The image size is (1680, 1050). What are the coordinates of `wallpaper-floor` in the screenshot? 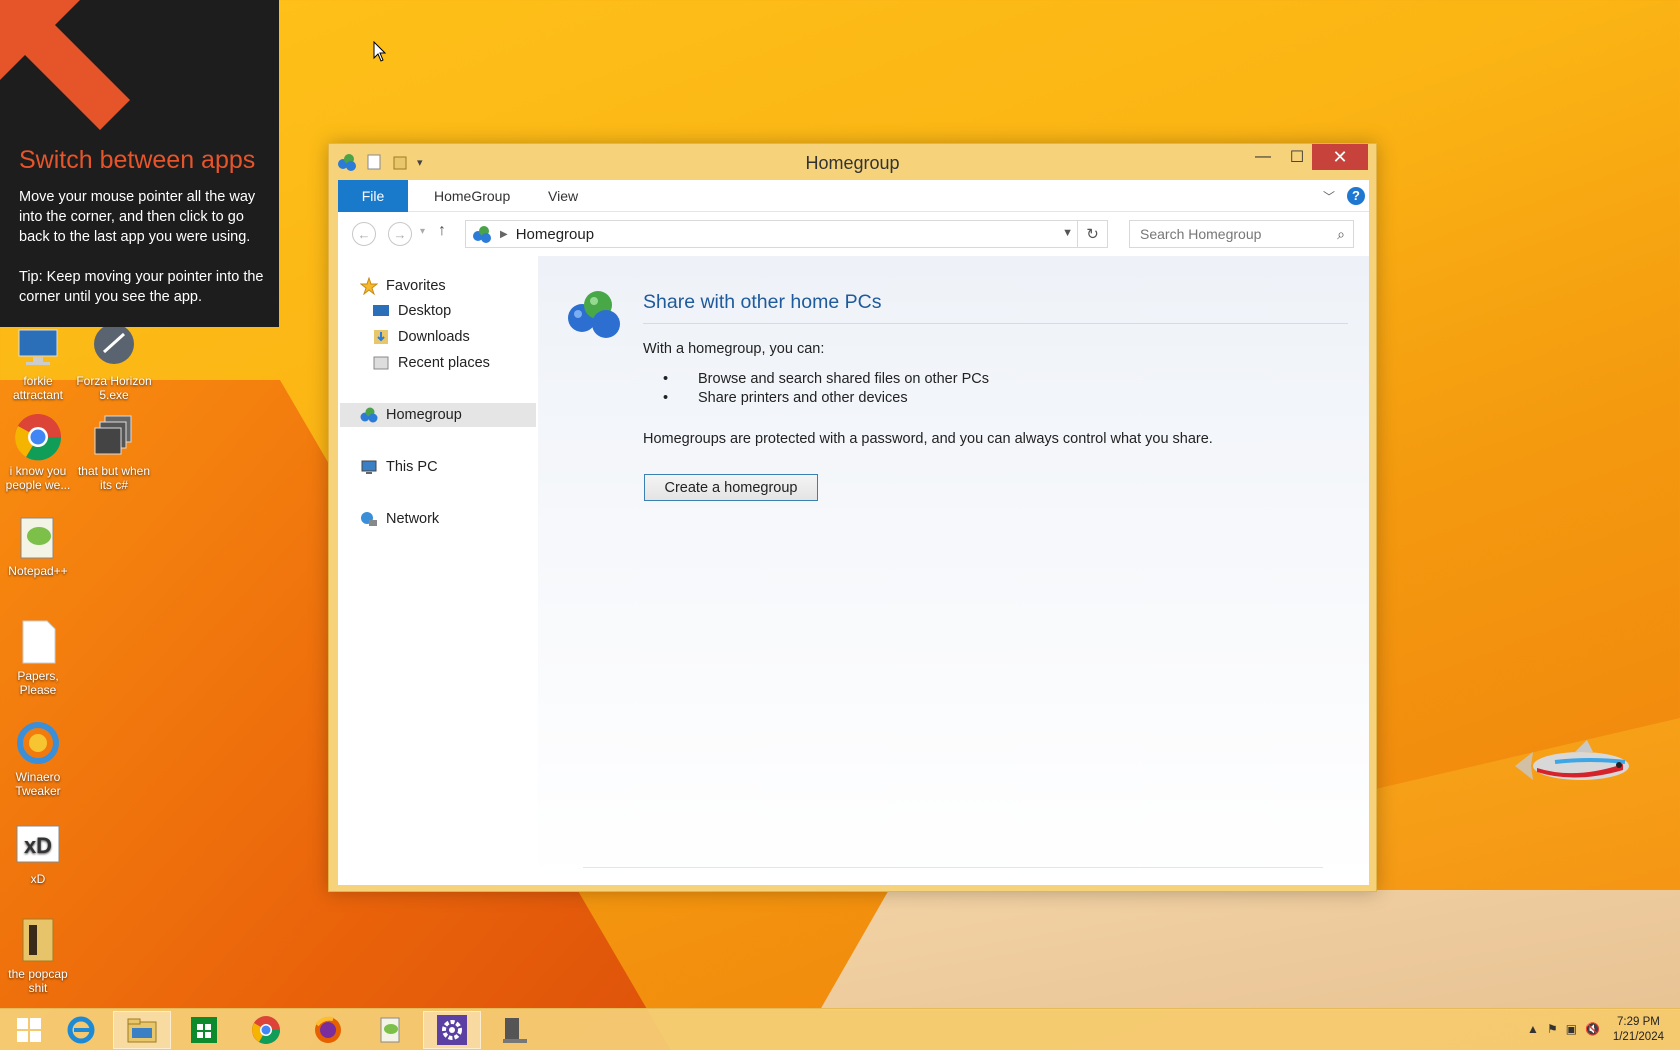 It's located at (1250, 950).